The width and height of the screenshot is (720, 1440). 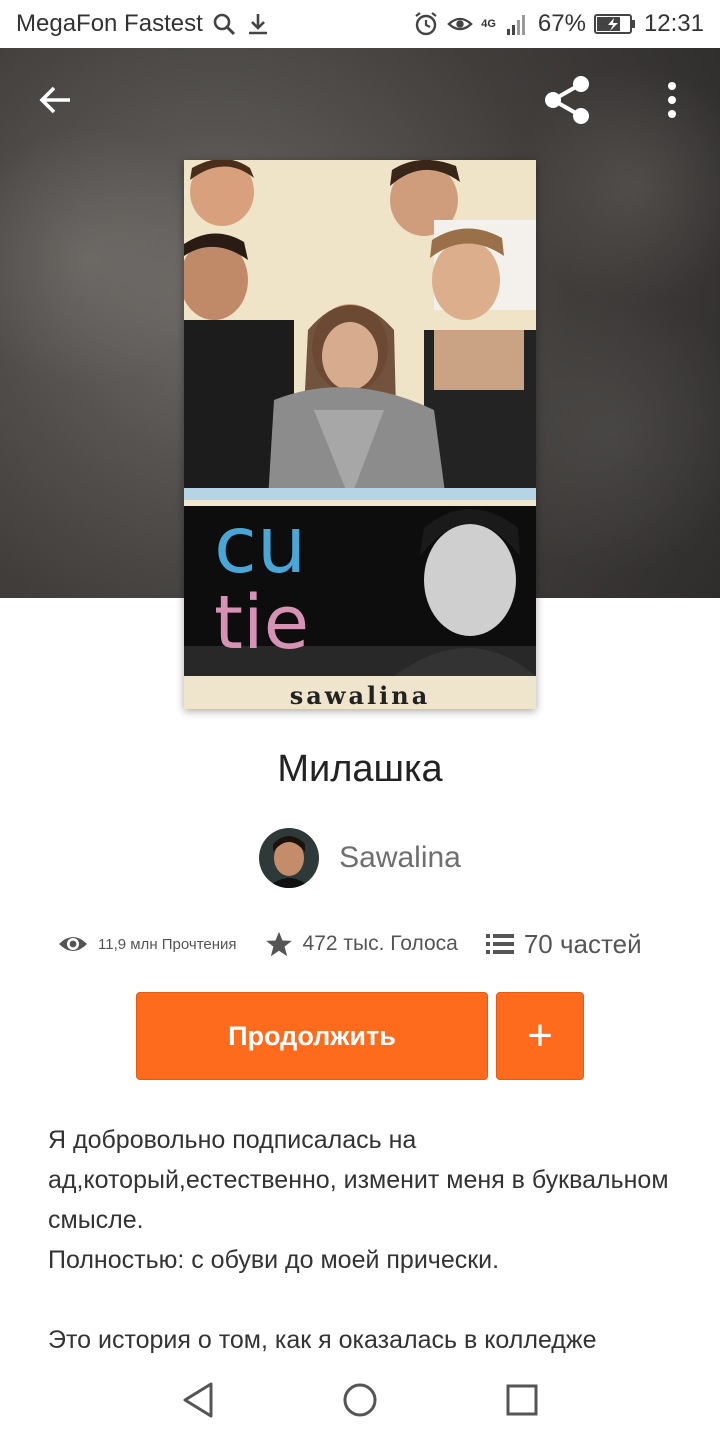 I want to click on circle-home-icon, so click(x=360, y=1400).